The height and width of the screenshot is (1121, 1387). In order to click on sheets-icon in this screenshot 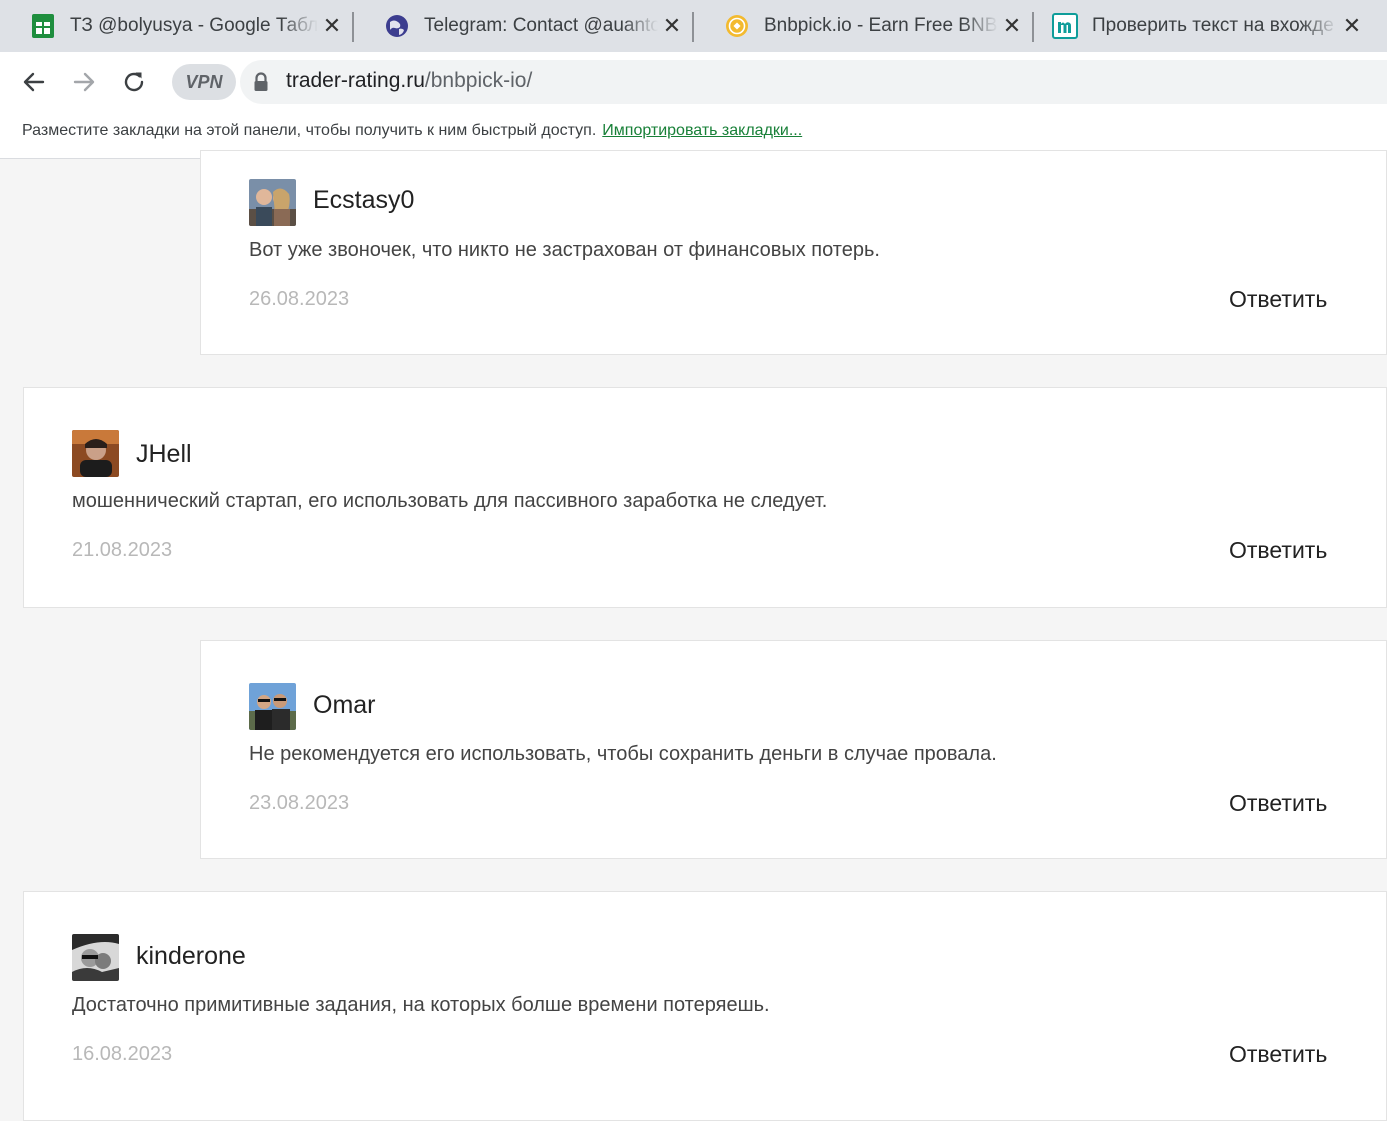, I will do `click(43, 26)`.